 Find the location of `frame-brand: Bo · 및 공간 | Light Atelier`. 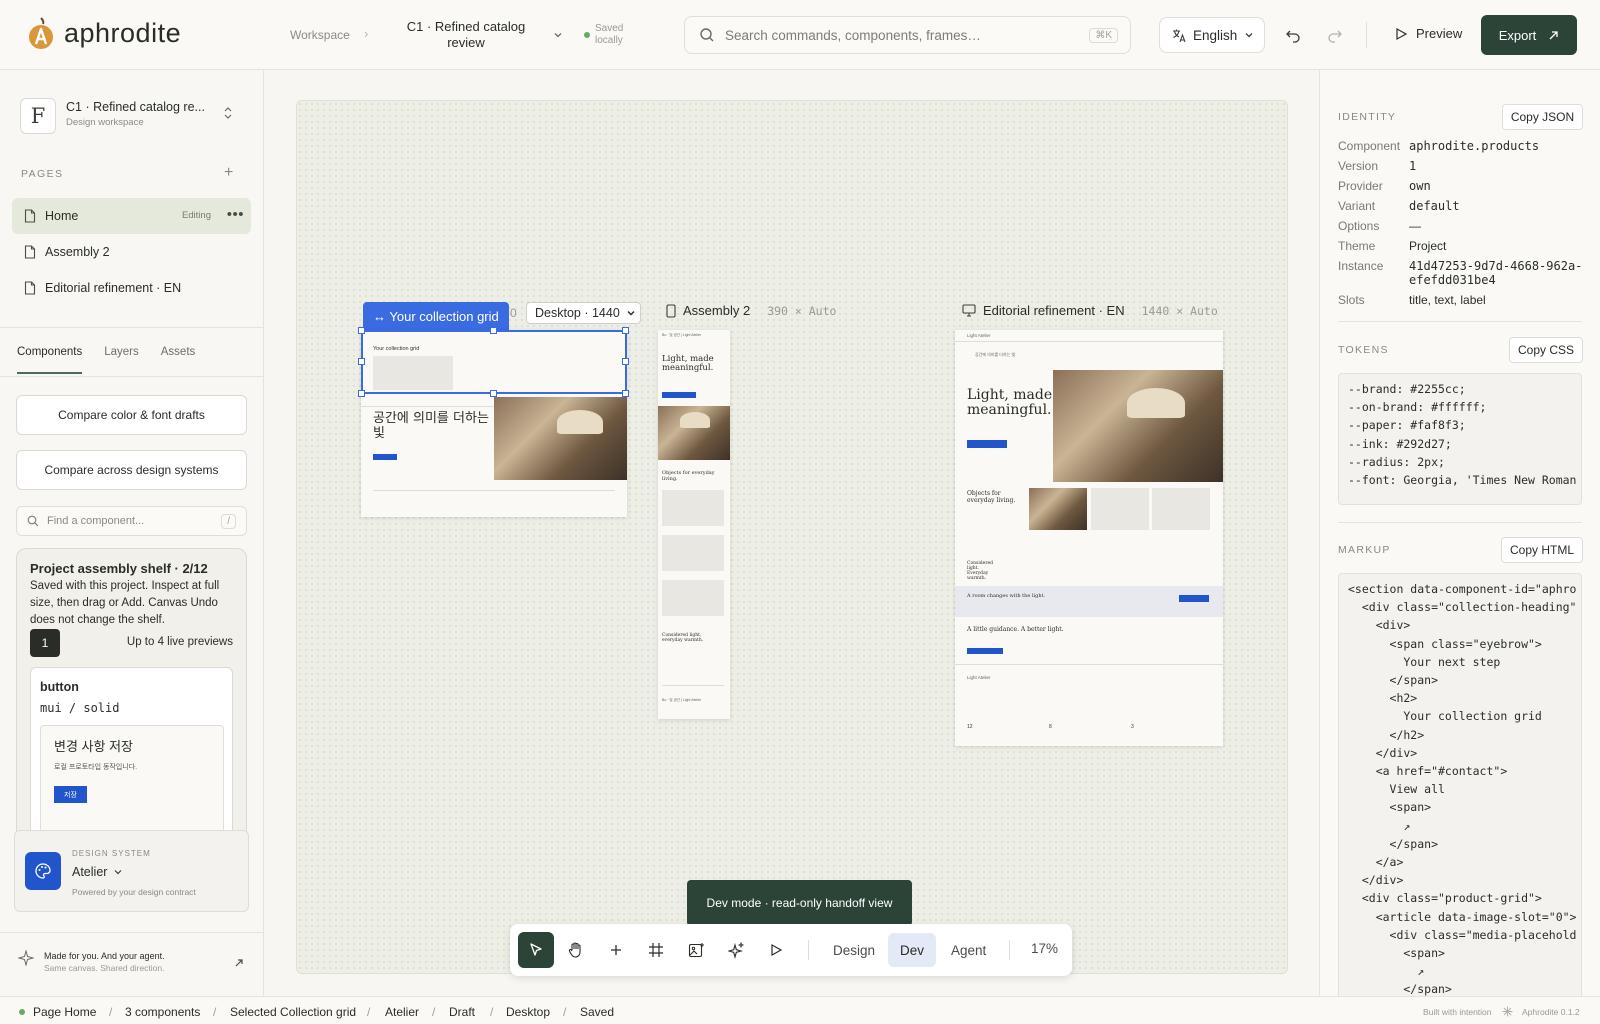

frame-brand: Bo · 및 공간 | Light Atelier is located at coordinates (682, 335).